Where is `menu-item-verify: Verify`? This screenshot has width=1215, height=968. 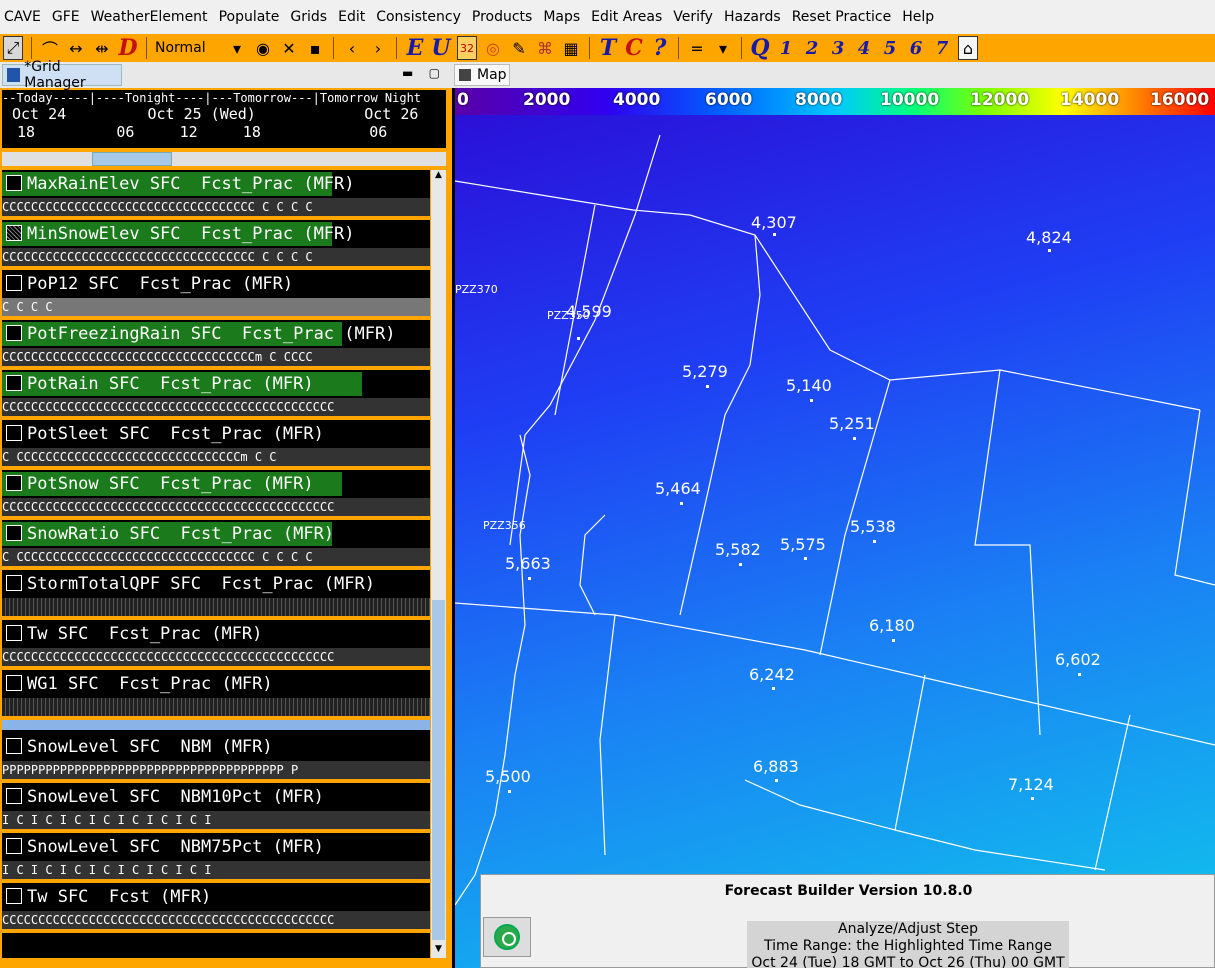 menu-item-verify: Verify is located at coordinates (696, 17).